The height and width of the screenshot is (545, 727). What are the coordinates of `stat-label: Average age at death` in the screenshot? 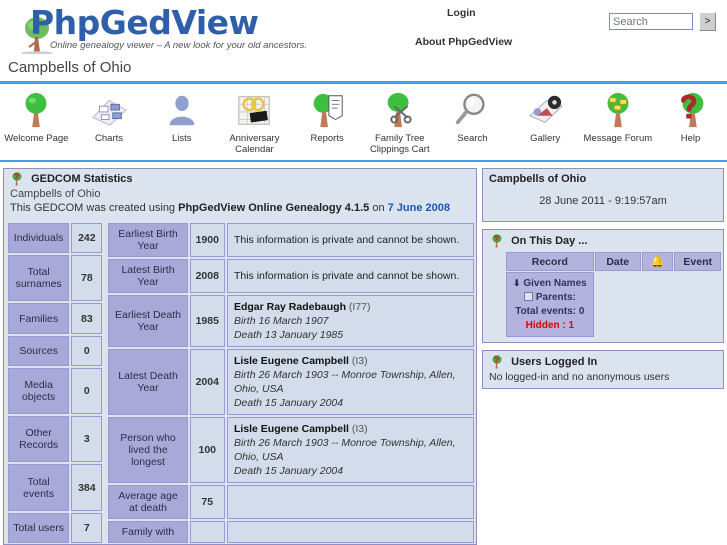 It's located at (148, 502).